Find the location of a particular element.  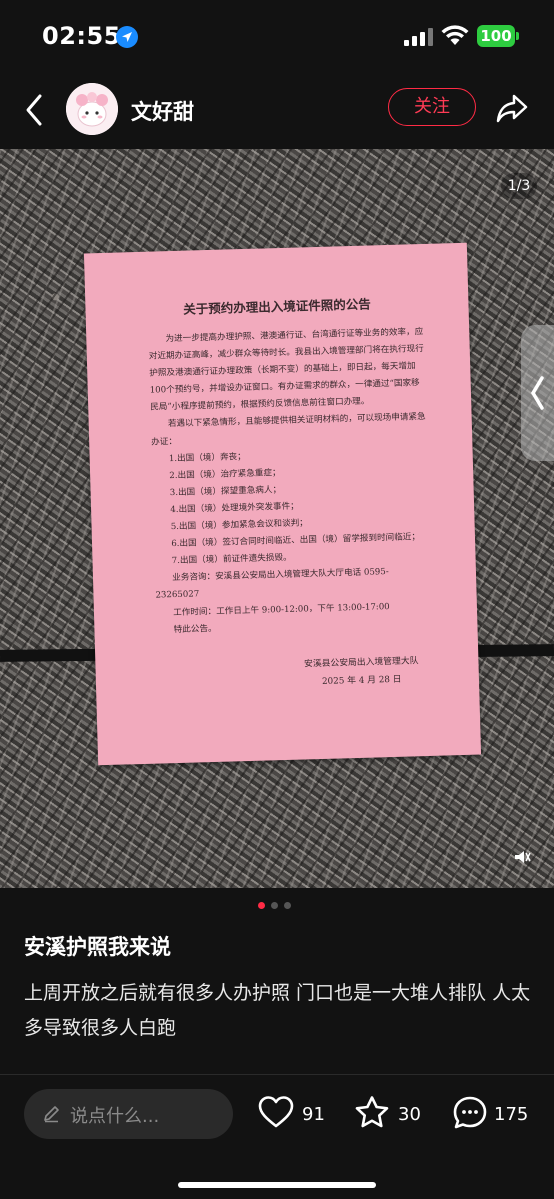

comment-bubble-icon is located at coordinates (470, 1112).